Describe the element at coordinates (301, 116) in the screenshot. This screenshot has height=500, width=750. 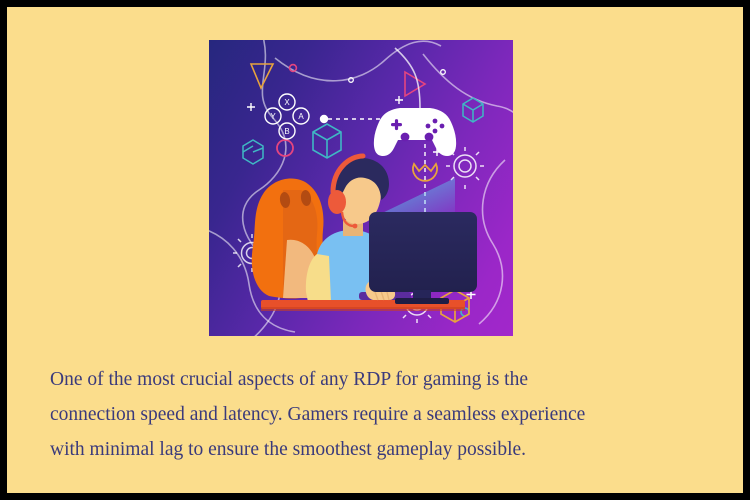
I see `svg-text: A` at that location.